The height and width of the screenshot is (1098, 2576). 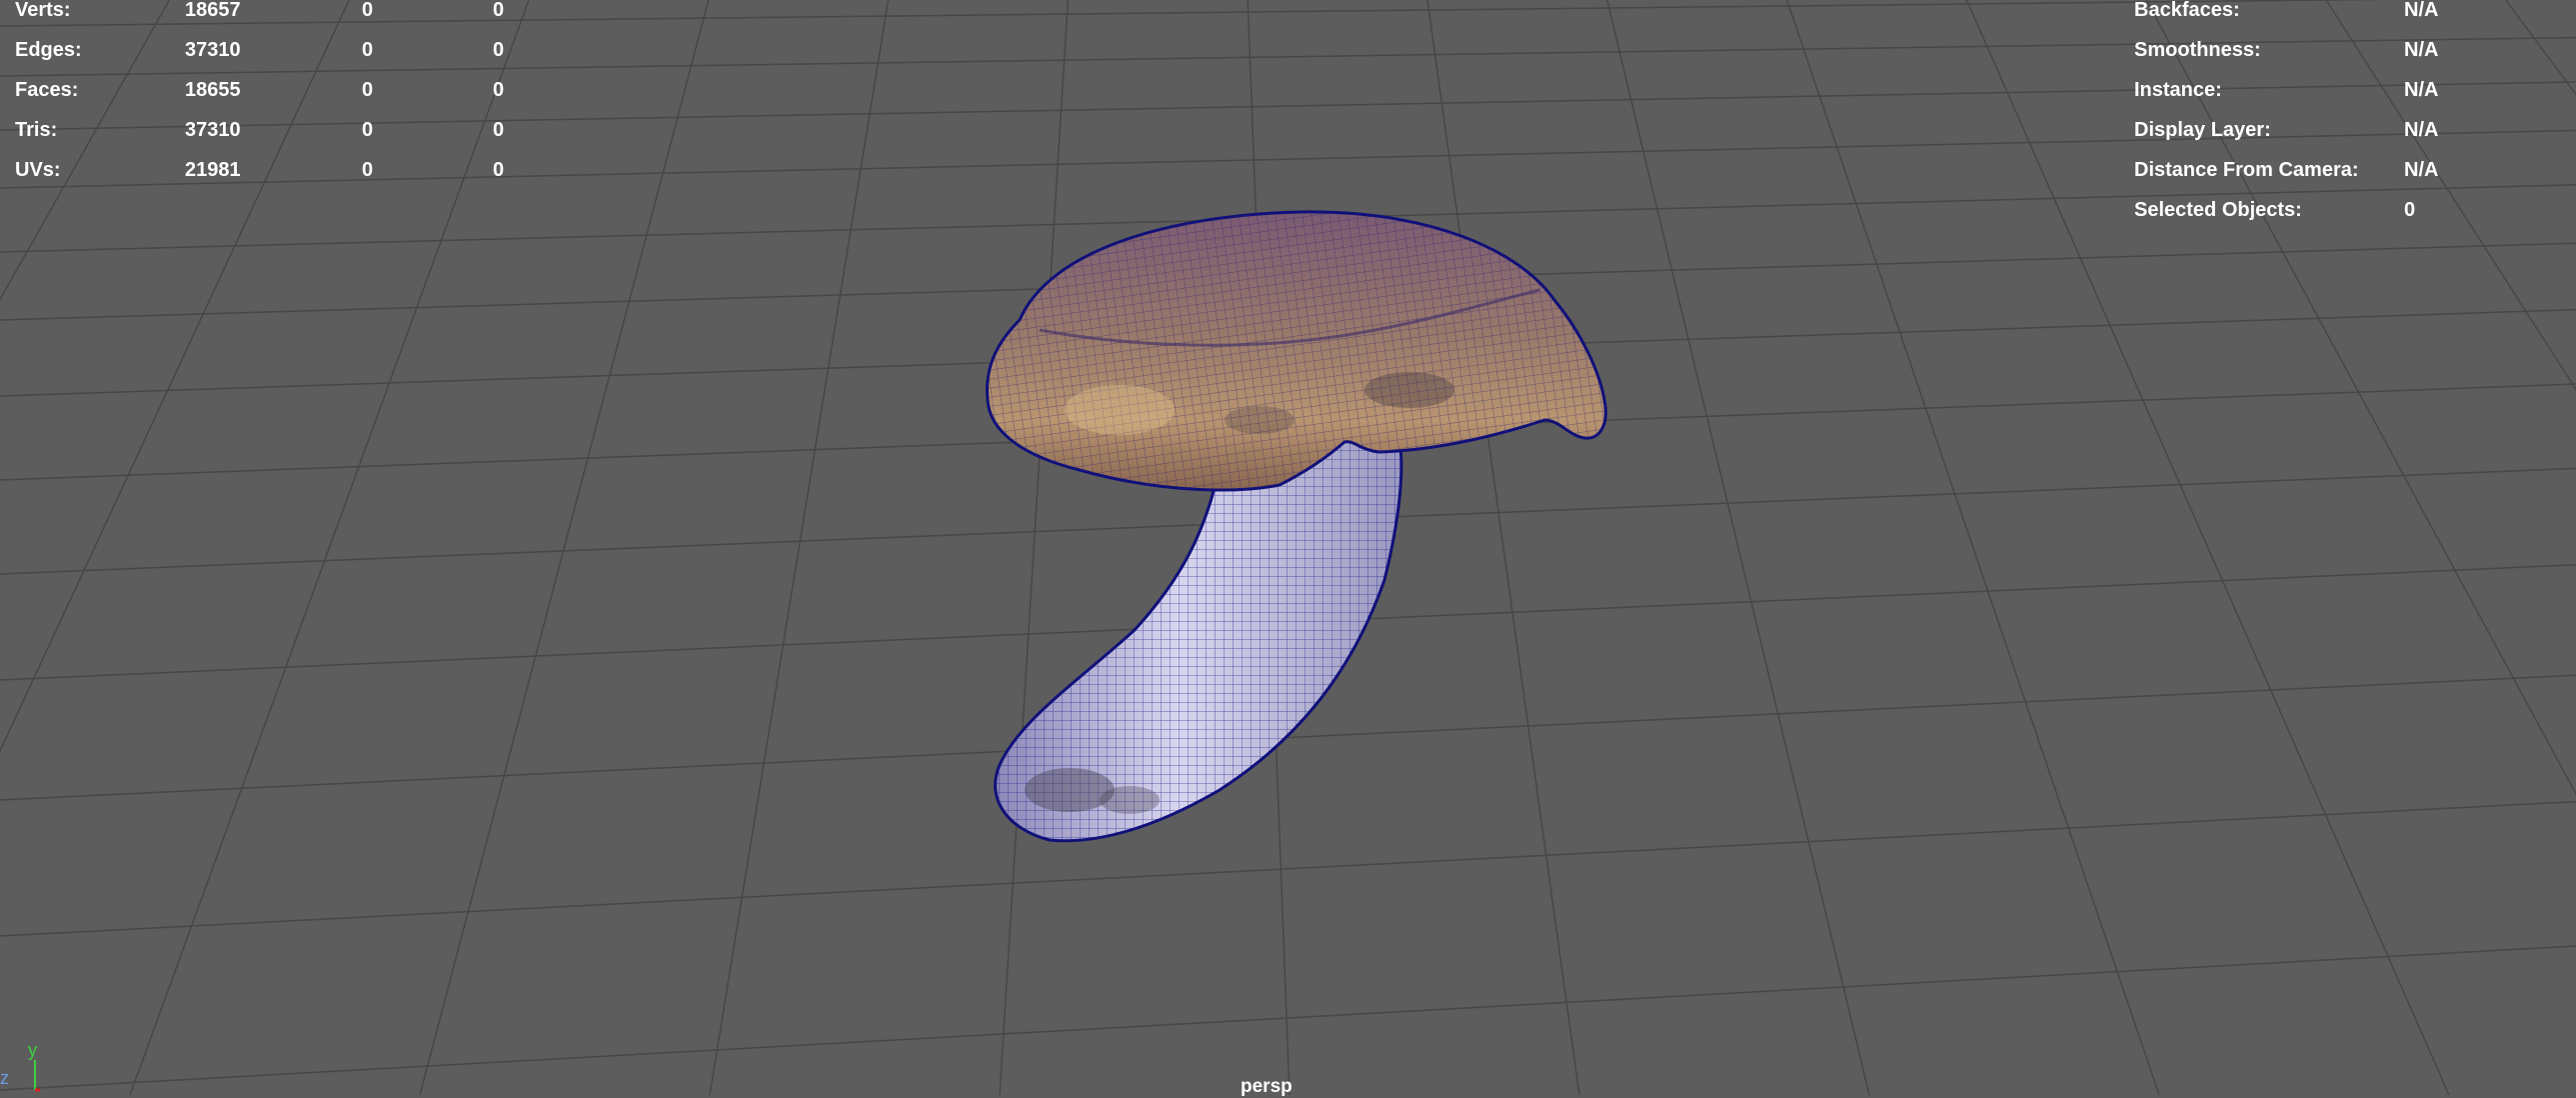 What do you see at coordinates (2247, 170) in the screenshot?
I see `object-info-label: Distance From Camera:` at bounding box center [2247, 170].